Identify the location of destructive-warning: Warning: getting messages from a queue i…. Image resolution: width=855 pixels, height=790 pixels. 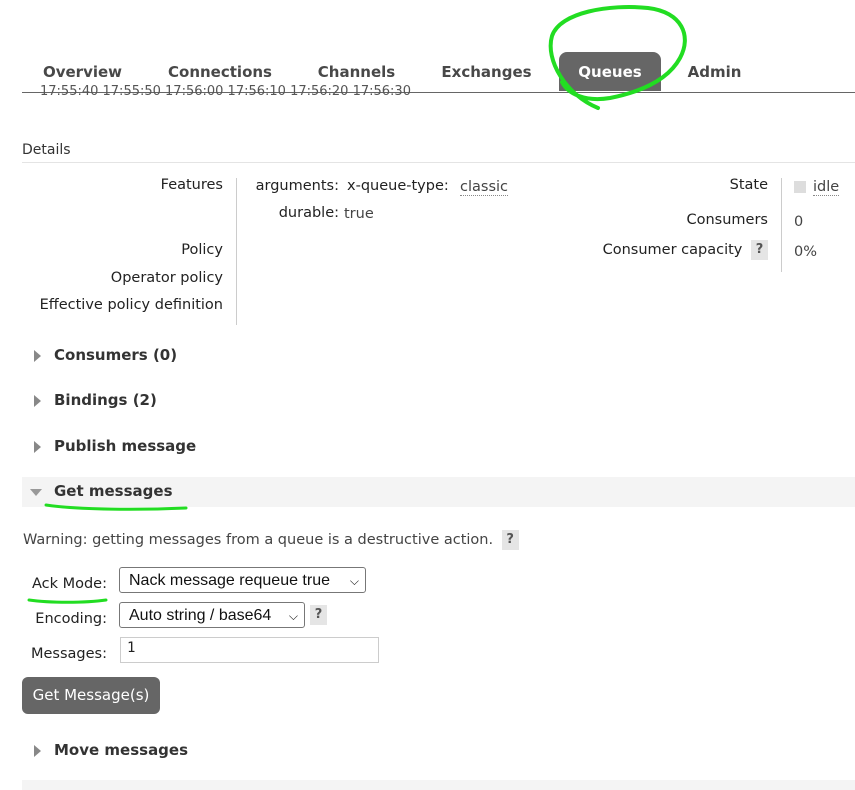
(271, 540).